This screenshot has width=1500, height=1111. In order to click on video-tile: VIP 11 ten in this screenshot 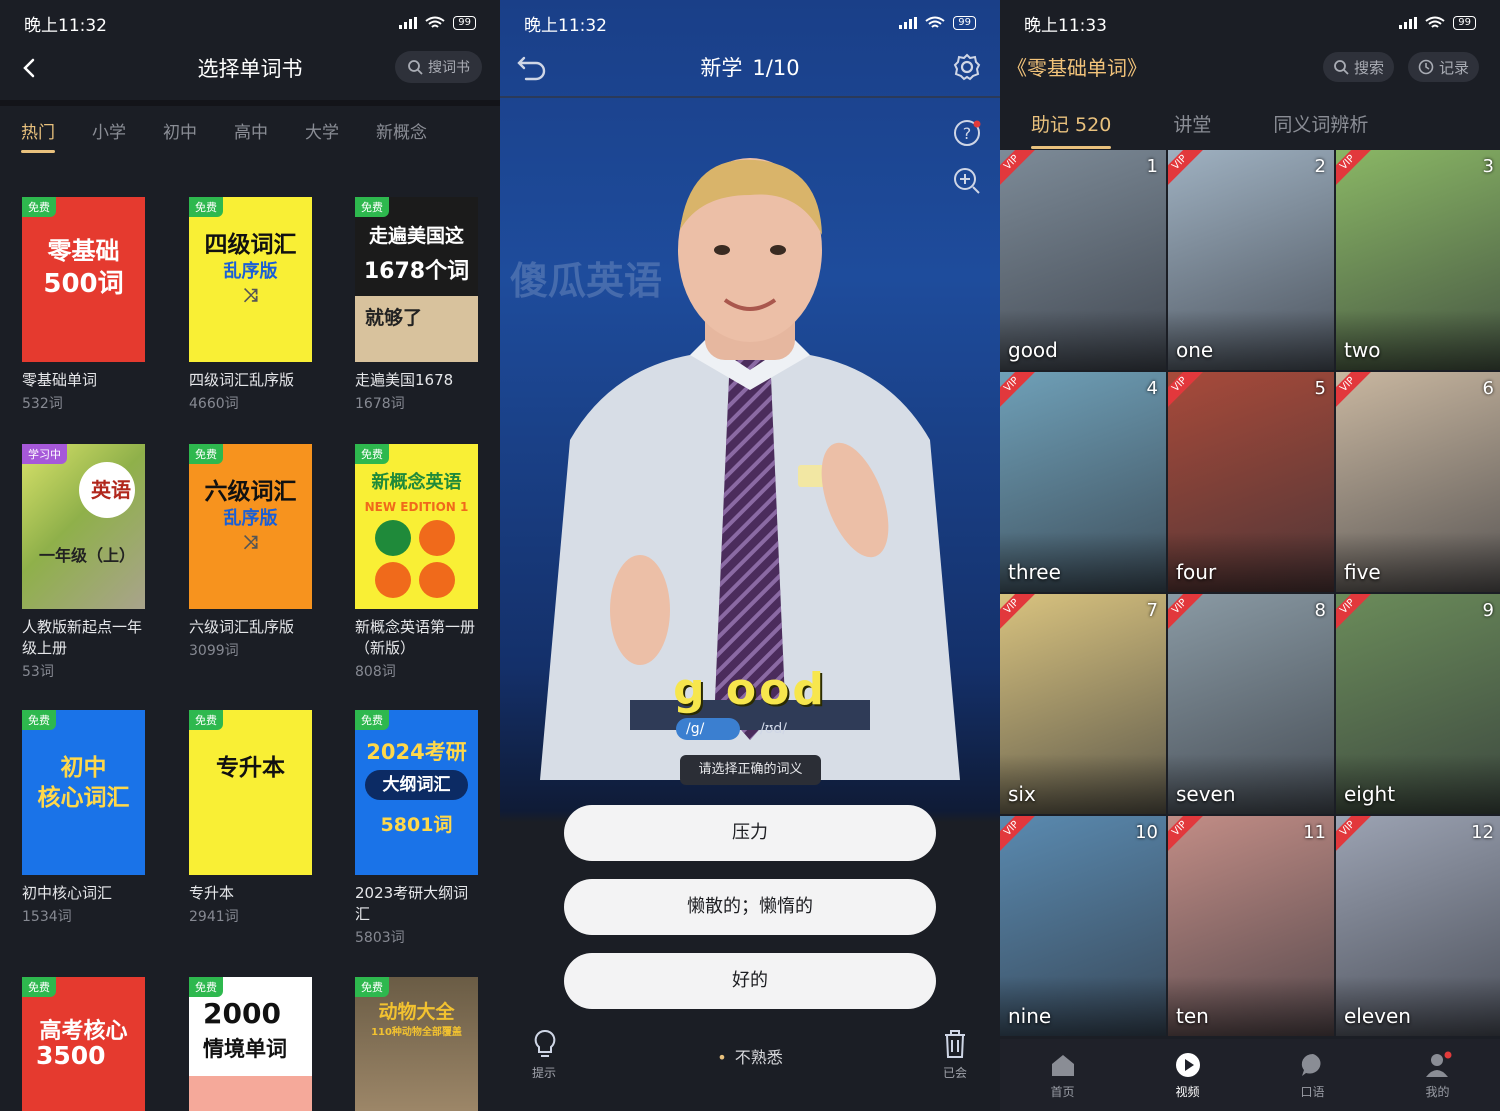, I will do `click(1251, 926)`.